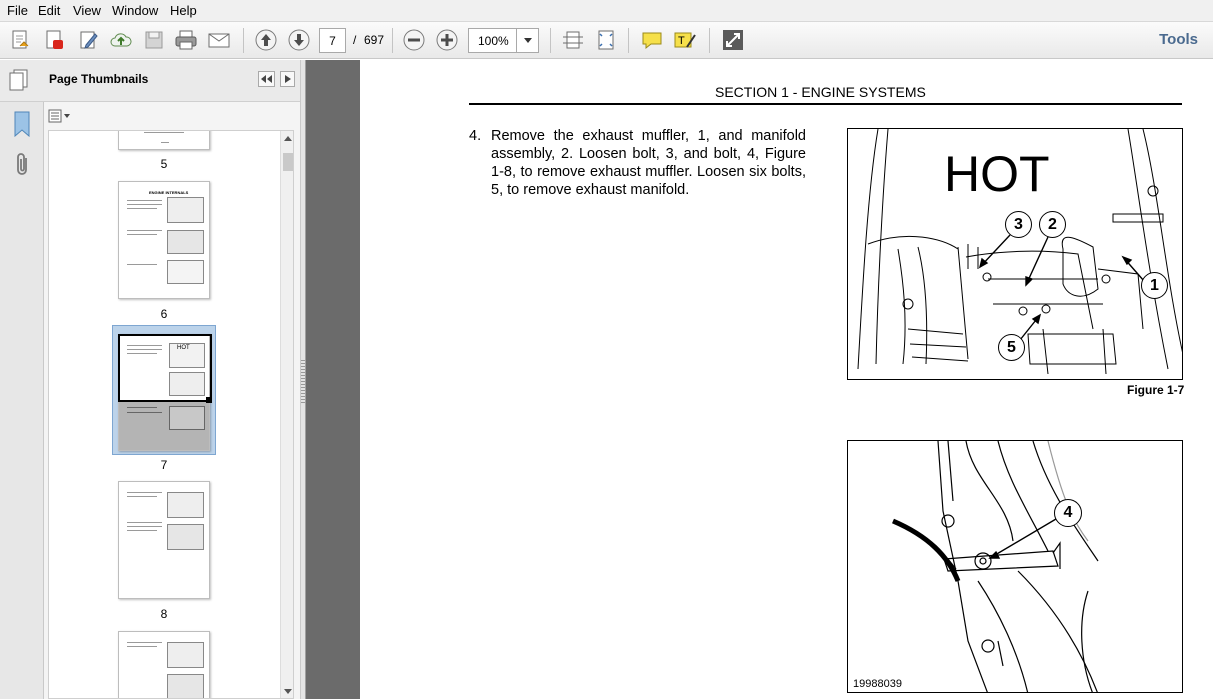 The image size is (1213, 699). Describe the element at coordinates (21, 40) in the screenshot. I see `create-pdf-icon` at that location.